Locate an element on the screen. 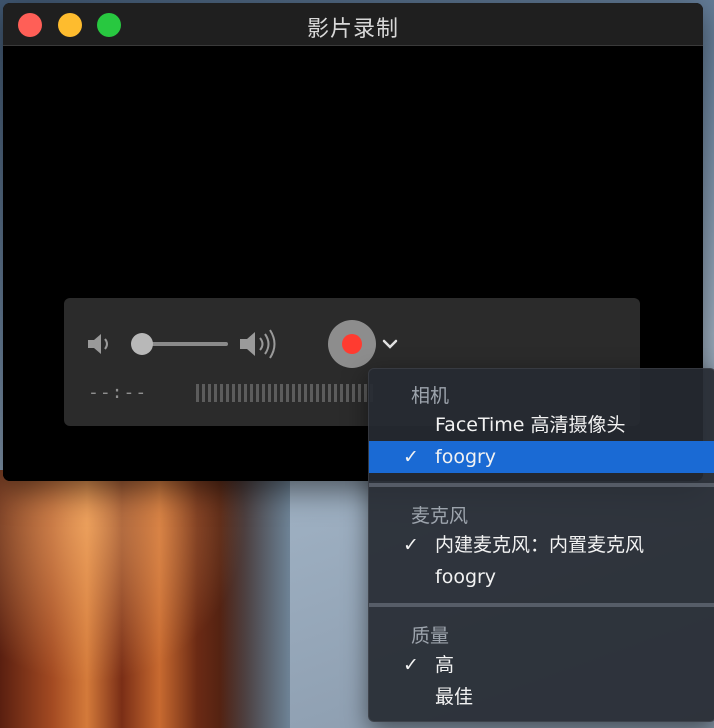  menu-item-builtin-mic: ✓ 内建麦克风：内置麦克风 is located at coordinates (541, 545).